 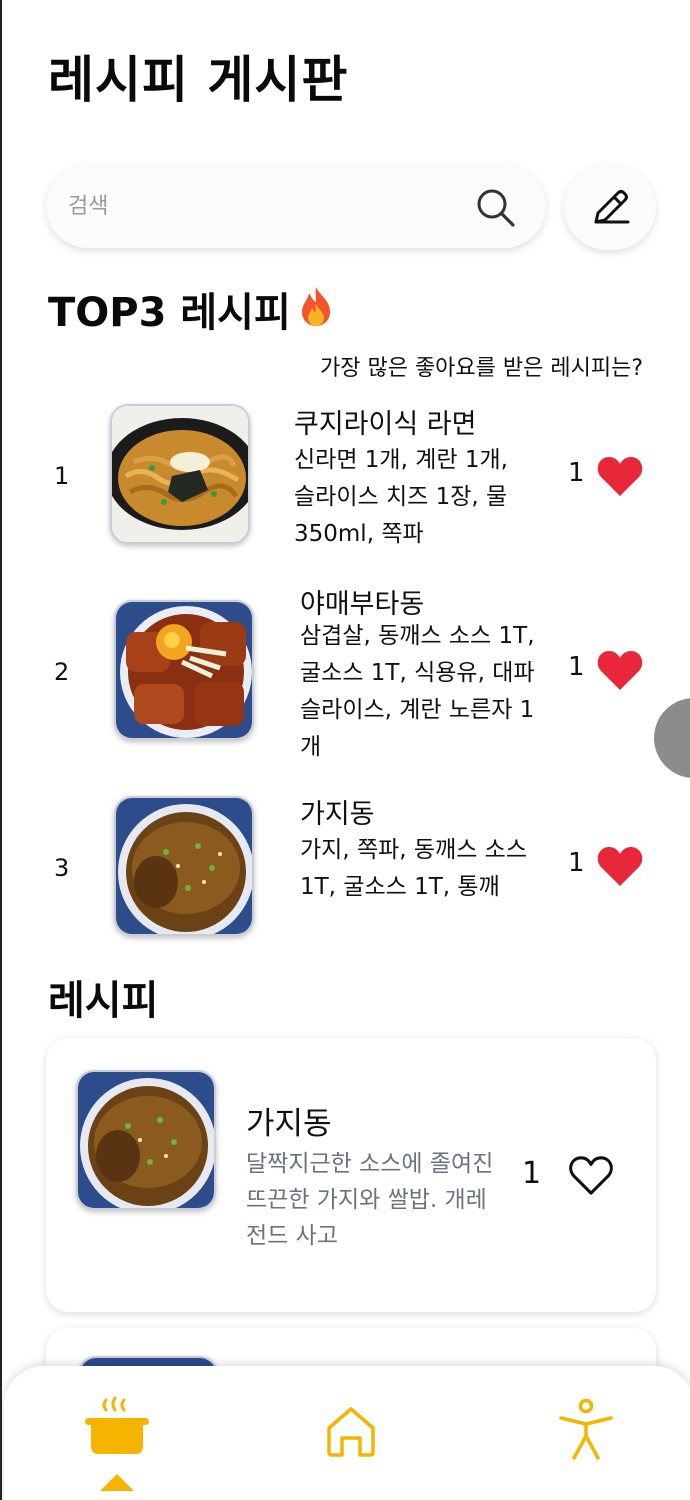 I want to click on butadon-photo, so click(x=184, y=670).